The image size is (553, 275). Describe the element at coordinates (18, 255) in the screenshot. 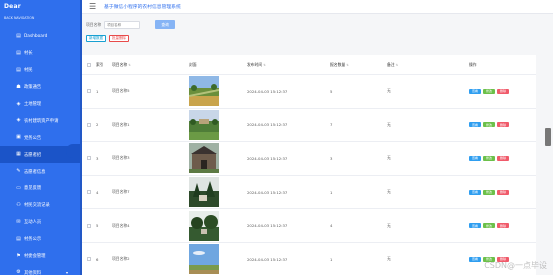

I see `flag-icon: ⚑` at that location.